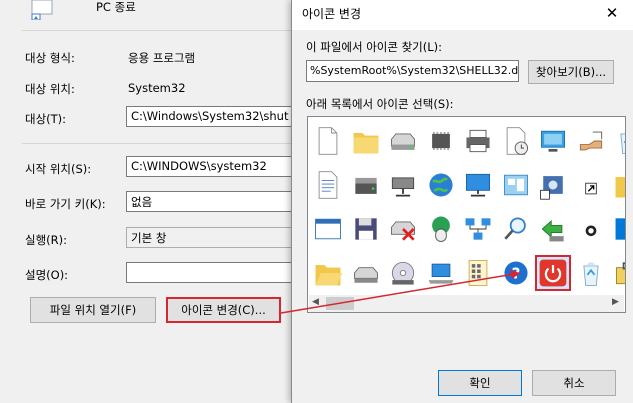  I want to click on open-file-location-button: 파일 위치 열기(F), so click(93, 310).